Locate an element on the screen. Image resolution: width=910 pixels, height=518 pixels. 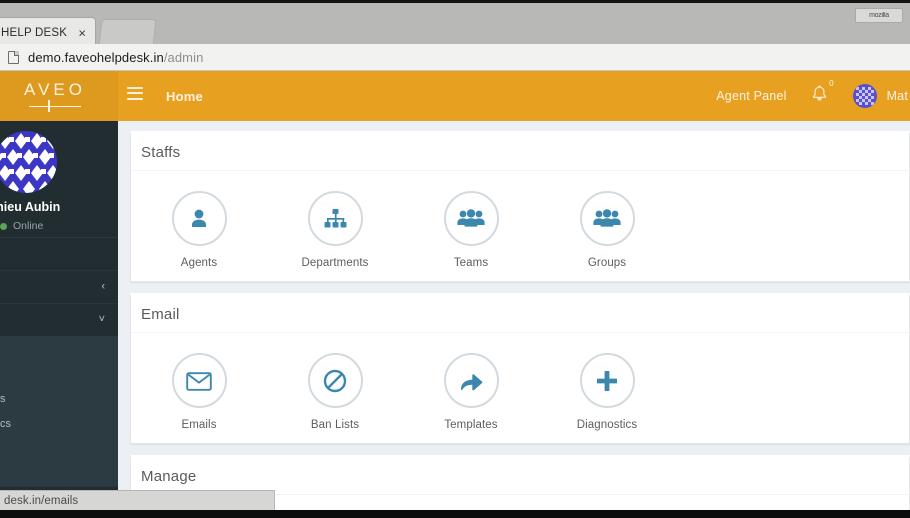
close-icon: × is located at coordinates (82, 32).